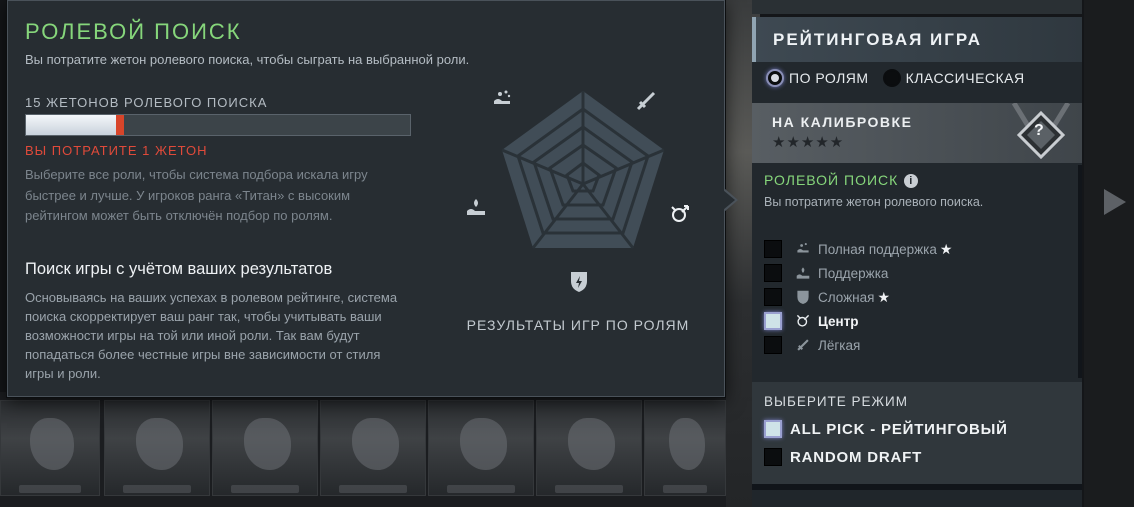  I want to click on radio-role-queue: ПО РОЛЯМ, so click(817, 78).